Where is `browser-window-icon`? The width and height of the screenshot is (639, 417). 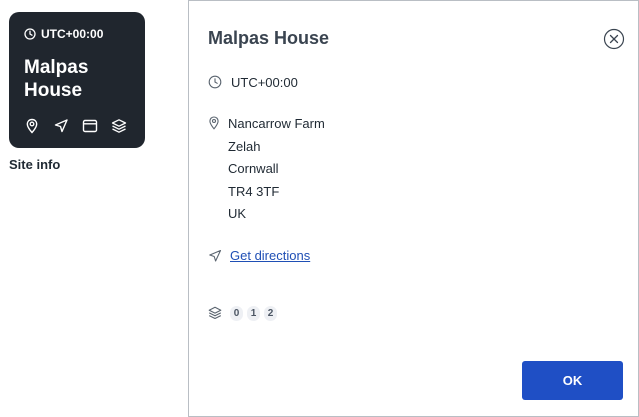 browser-window-icon is located at coordinates (90, 126).